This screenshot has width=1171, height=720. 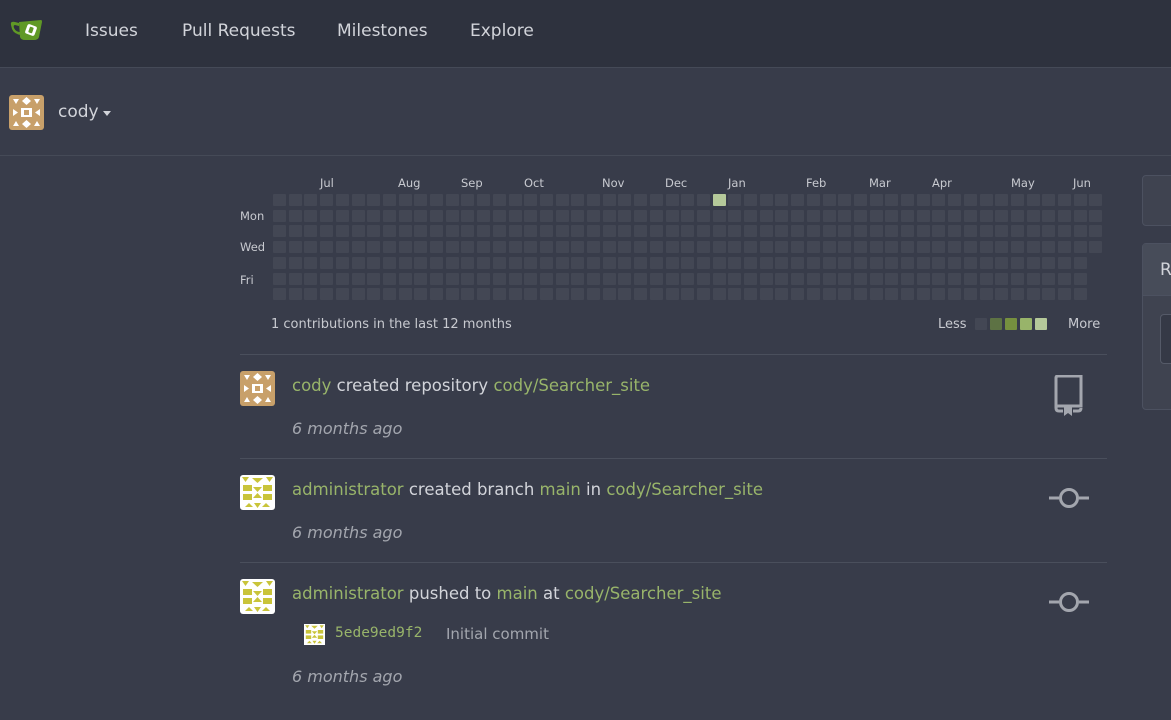 I want to click on side-panel-search-input, so click(x=1165, y=339).